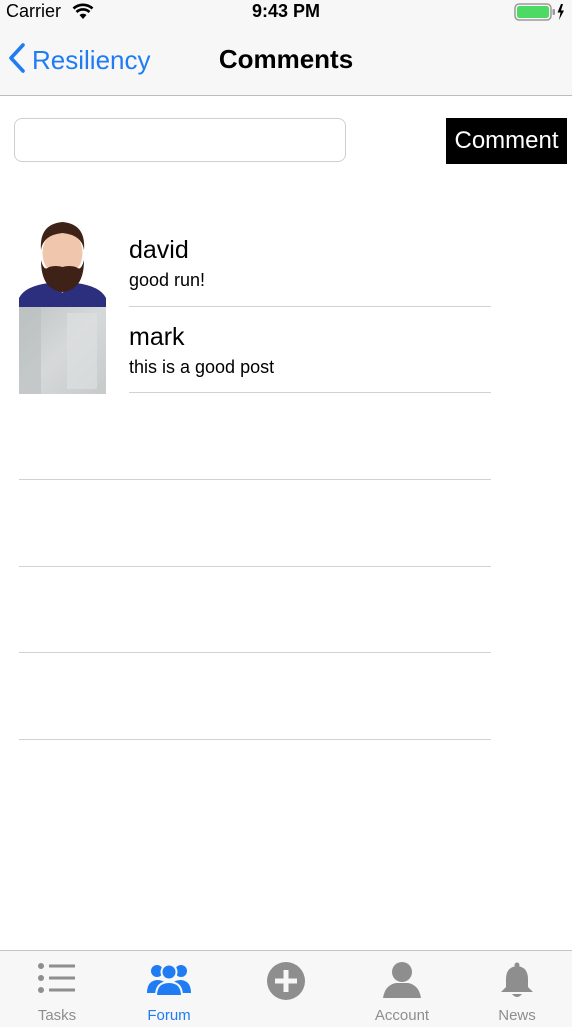  What do you see at coordinates (402, 1015) in the screenshot?
I see `tab-label: Account` at bounding box center [402, 1015].